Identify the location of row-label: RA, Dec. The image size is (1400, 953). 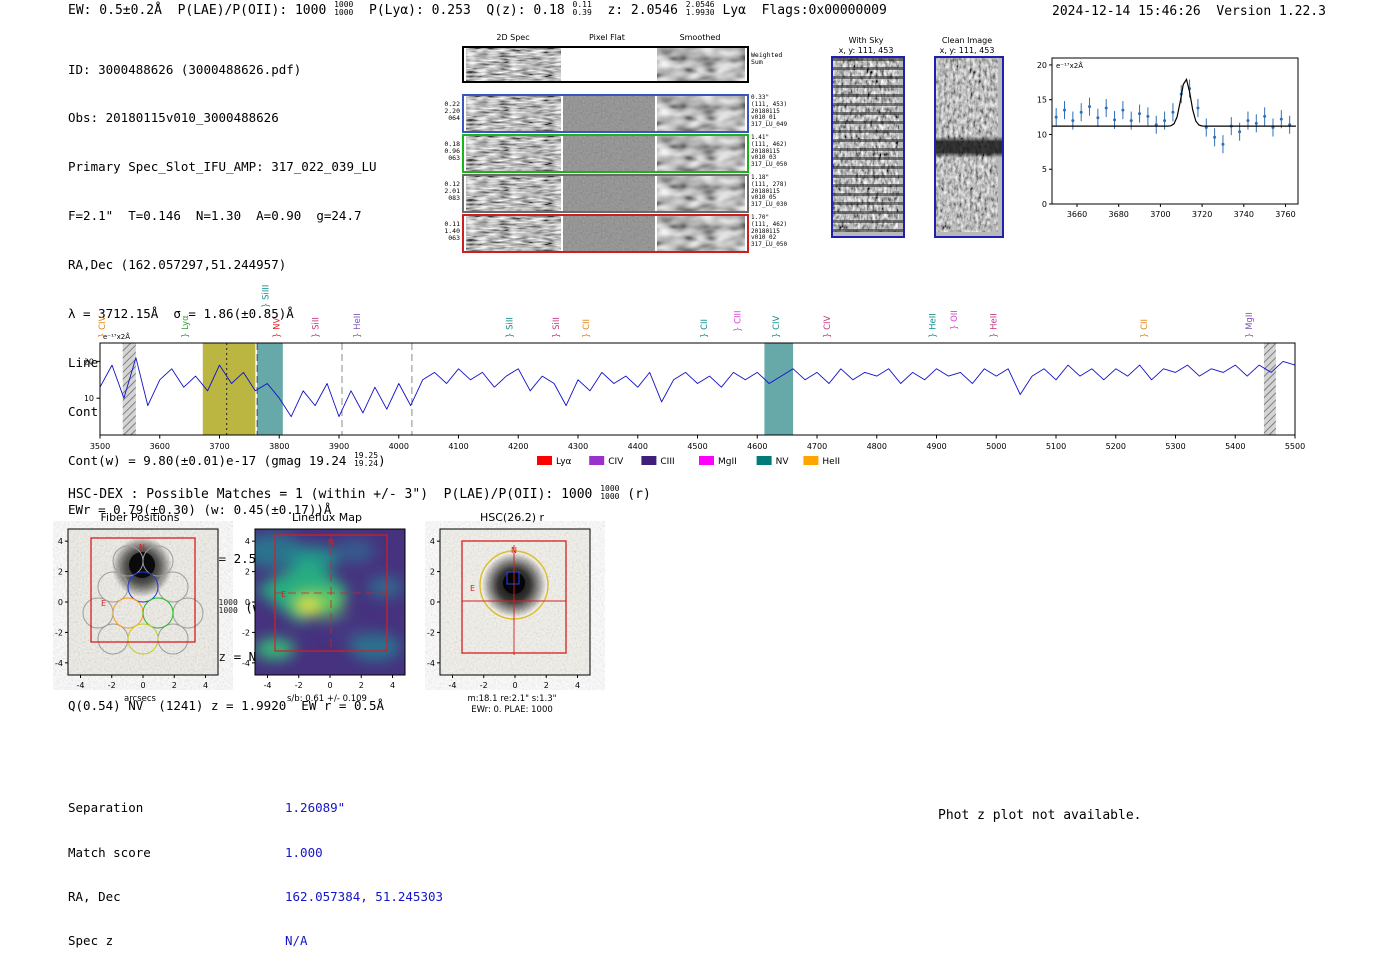
(94, 896).